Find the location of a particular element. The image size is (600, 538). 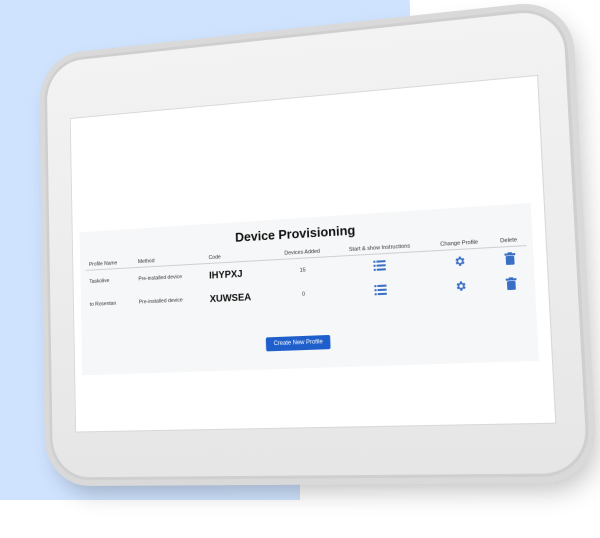

start-show-button is located at coordinates (381, 290).